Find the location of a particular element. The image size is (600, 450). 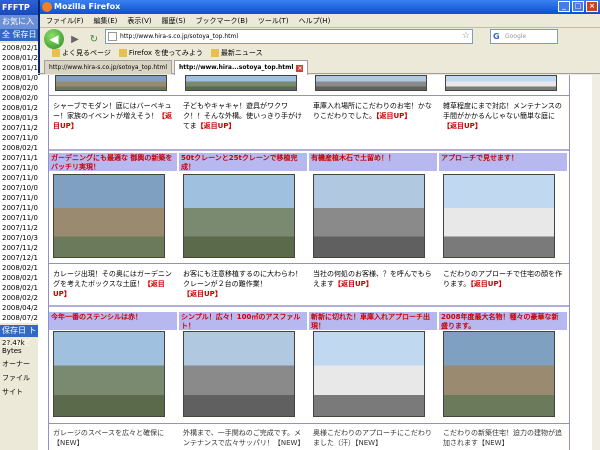

date-item: 2007/11/23 is located at coordinates (21, 228).